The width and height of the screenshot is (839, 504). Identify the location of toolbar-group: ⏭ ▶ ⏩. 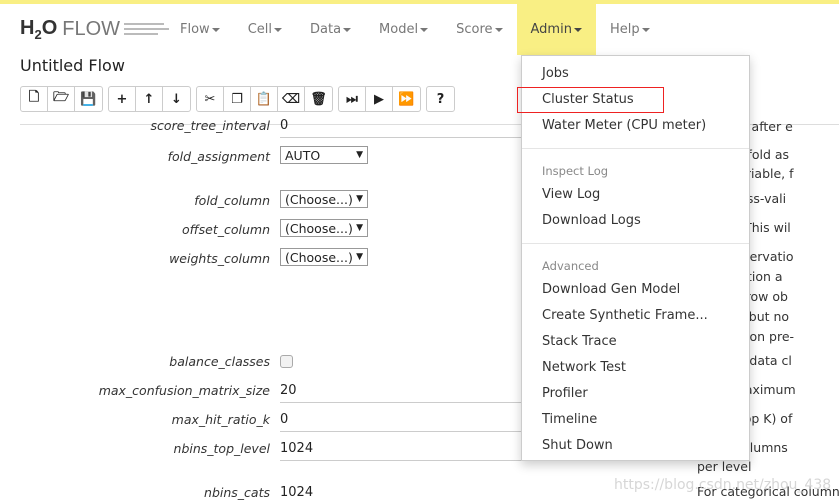
(379, 99).